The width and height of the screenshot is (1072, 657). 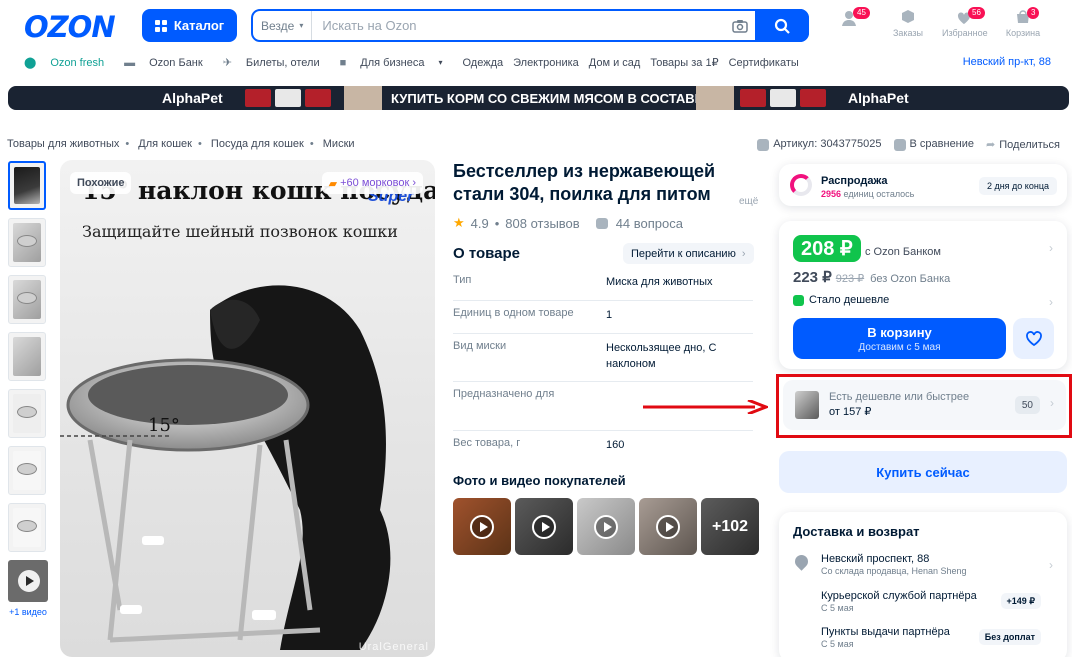 What do you see at coordinates (609, 315) in the screenshot?
I see `property-value: 1` at bounding box center [609, 315].